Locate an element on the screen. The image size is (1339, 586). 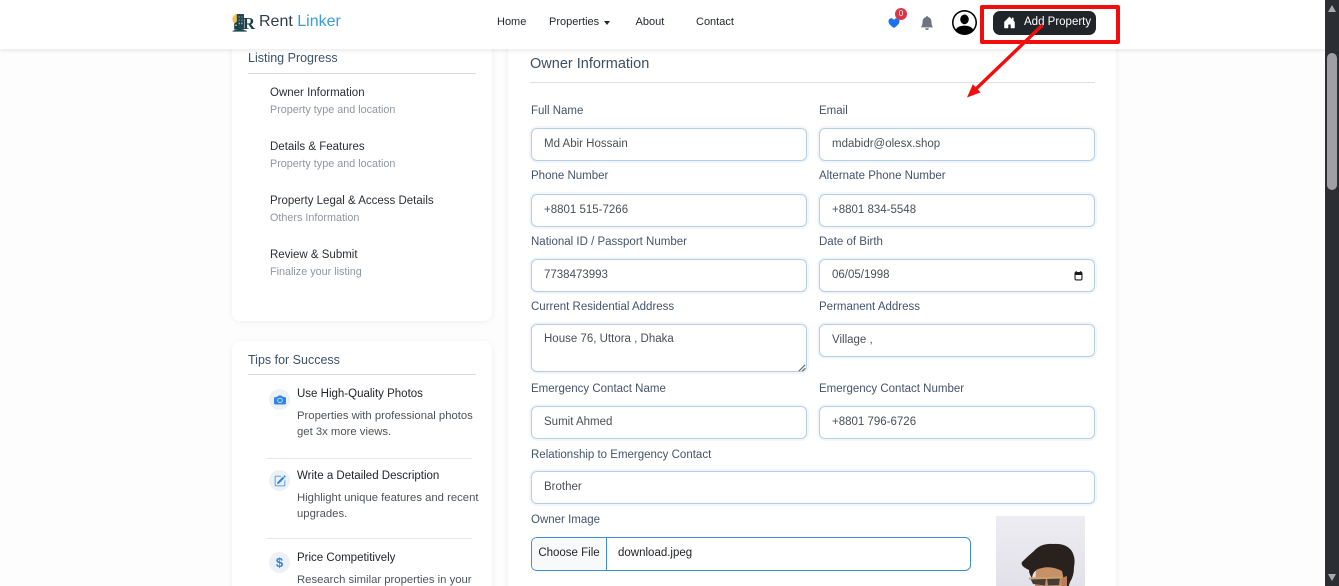
svg-text: R is located at coordinates (249, 23).